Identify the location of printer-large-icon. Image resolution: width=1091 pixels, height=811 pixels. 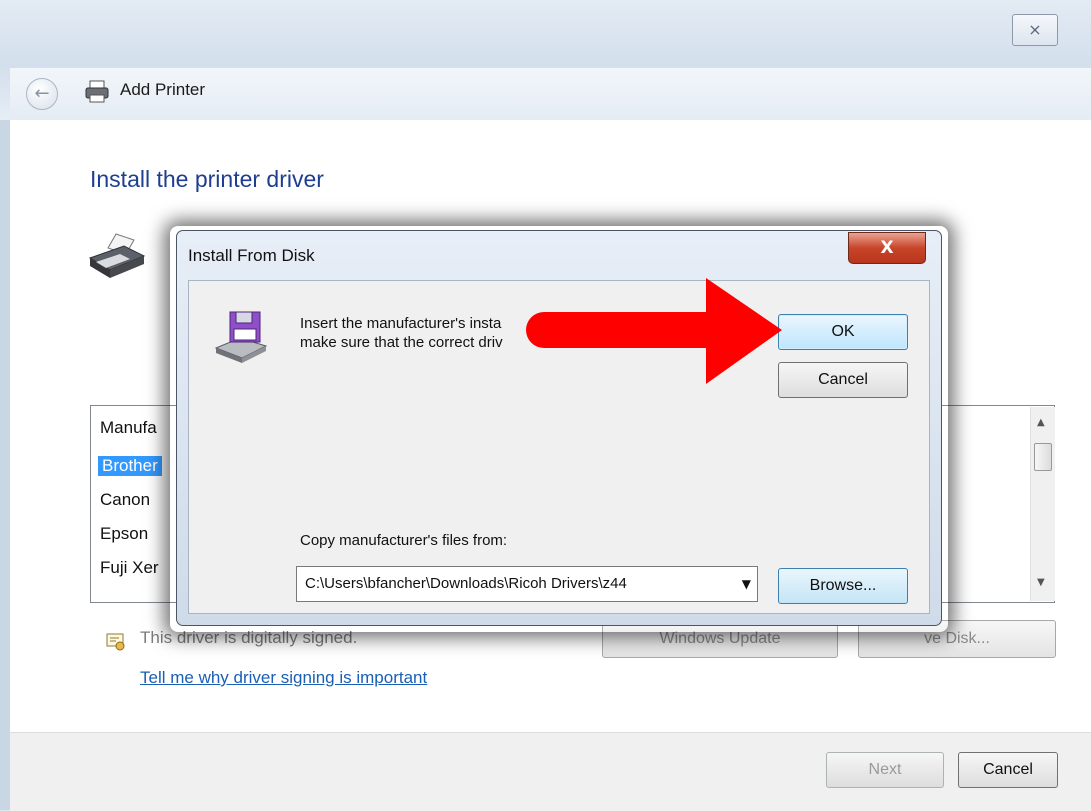
(117, 255).